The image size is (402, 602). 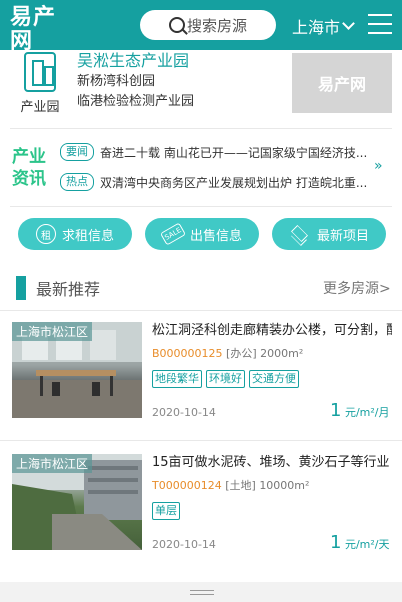 I want to click on listing-meta: T000000124 [土地] 10000m², so click(x=230, y=486).